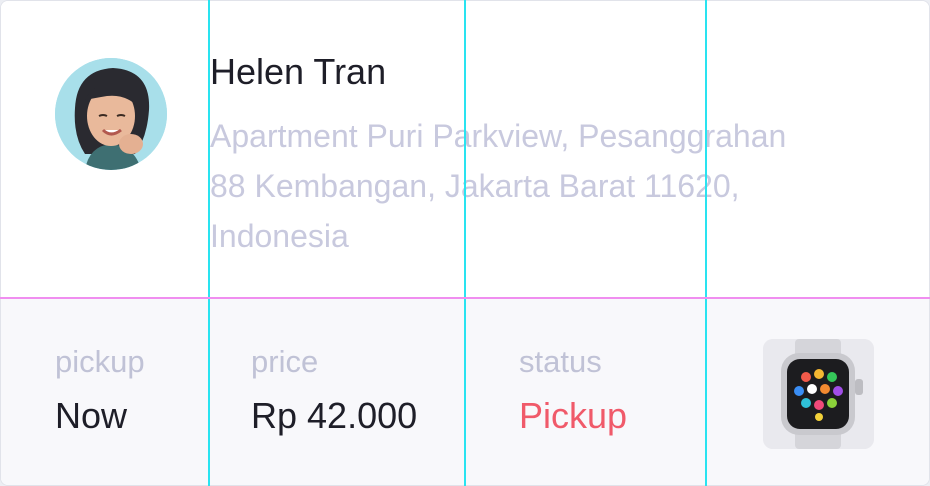  What do you see at coordinates (285, 361) in the screenshot?
I see `price-label: price` at bounding box center [285, 361].